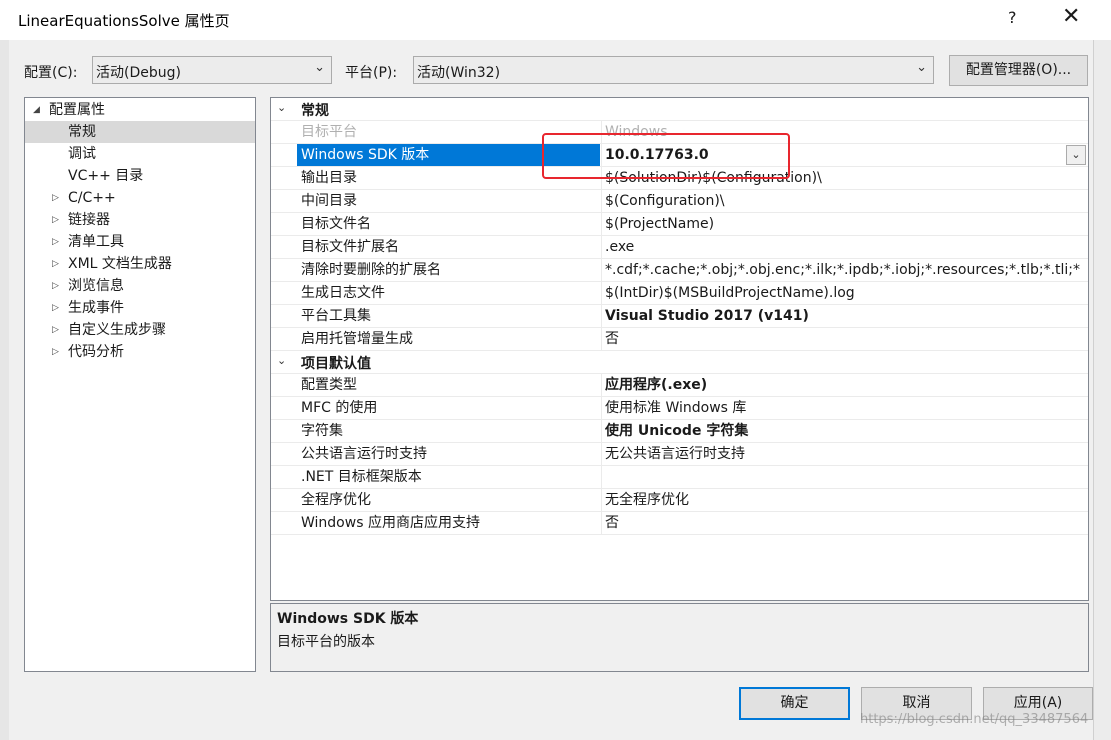  What do you see at coordinates (120, 264) in the screenshot?
I see `tree-item-label: XML 文档生成器` at bounding box center [120, 264].